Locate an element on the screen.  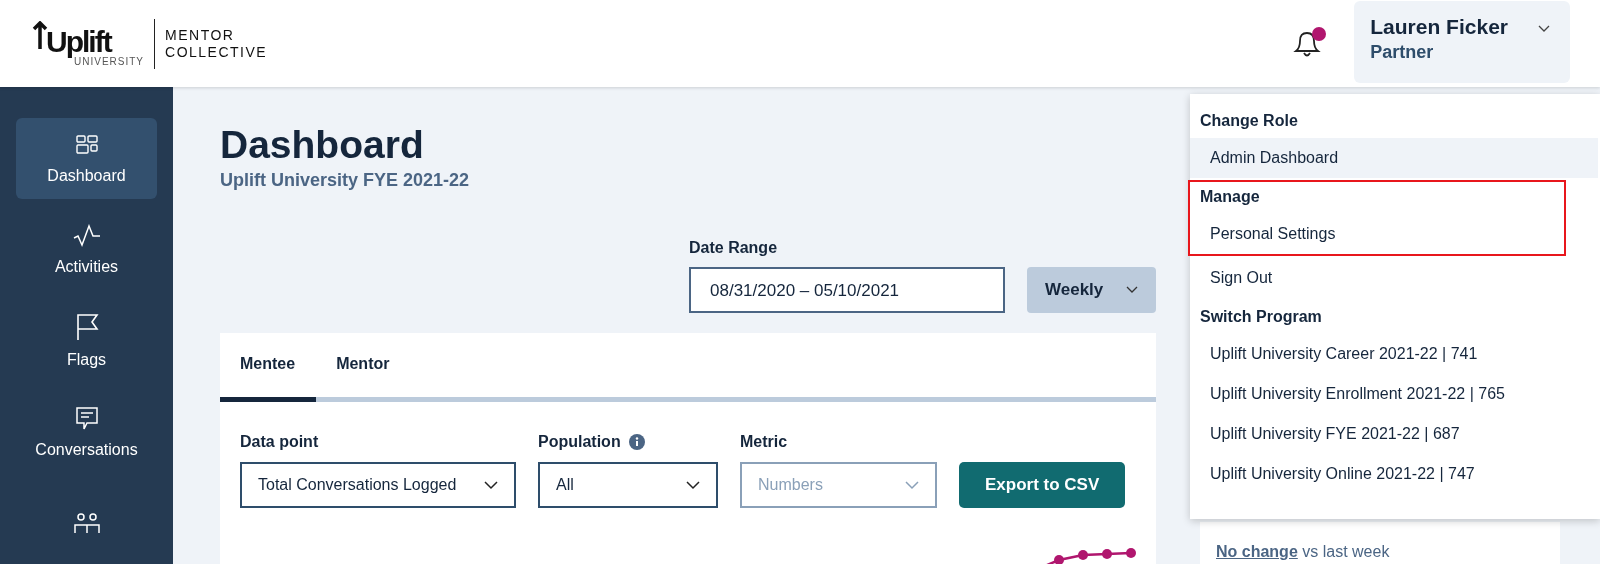
sidebar-item: Flags is located at coordinates (86, 341).